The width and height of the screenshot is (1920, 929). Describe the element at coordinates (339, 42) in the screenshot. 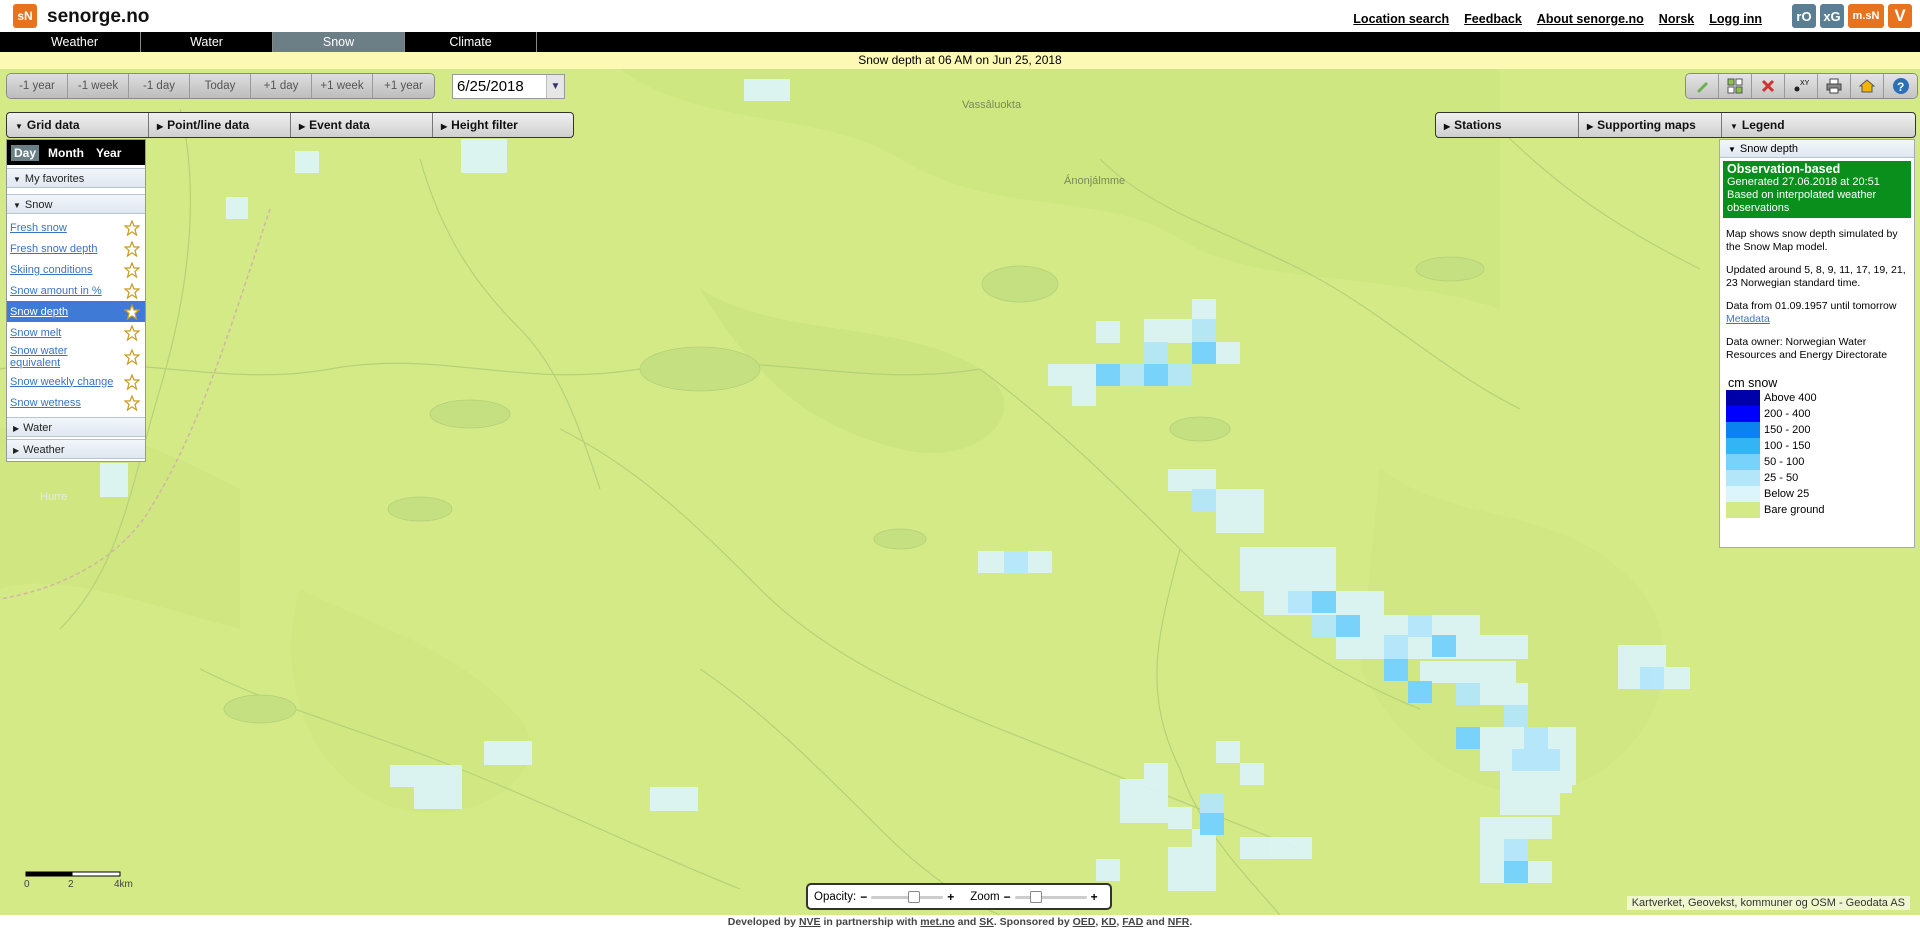

I see `tab-snow: Snow` at that location.